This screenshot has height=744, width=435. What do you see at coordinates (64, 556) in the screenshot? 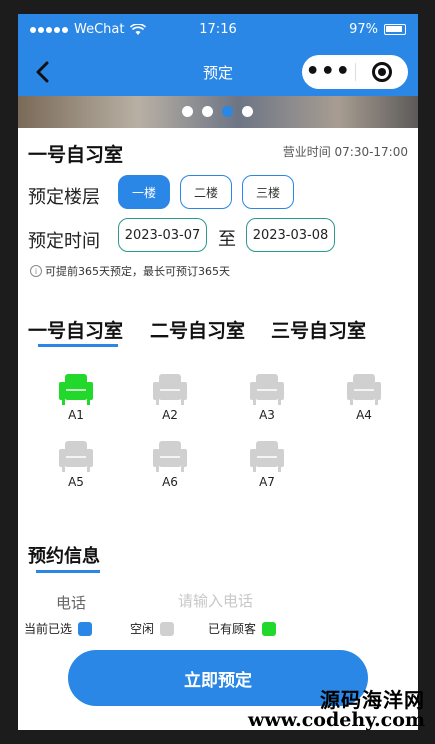
I see `booking-info-title: 预约信息` at bounding box center [64, 556].